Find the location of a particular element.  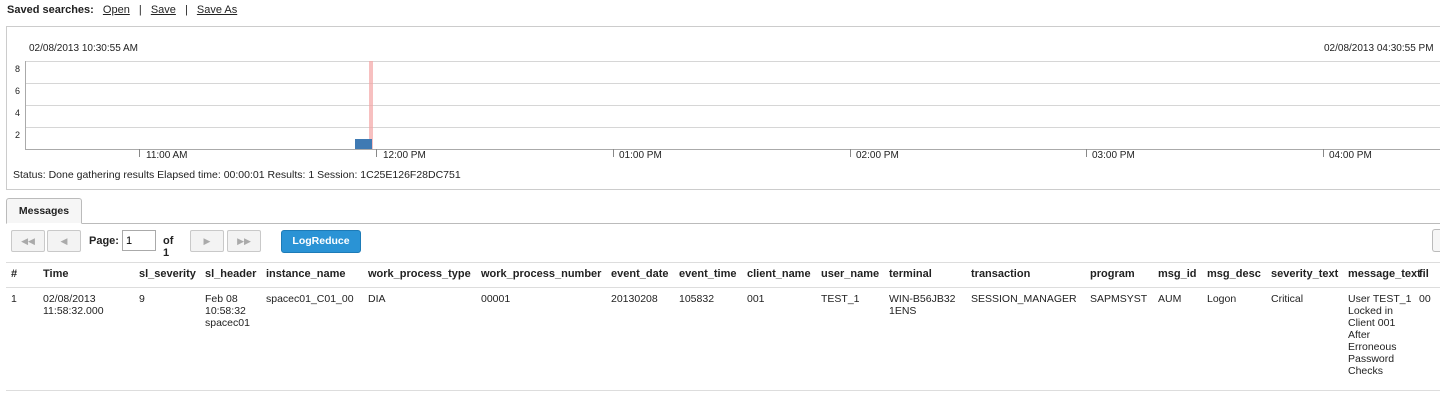

table-cell: spacec01_C01_00 is located at coordinates (310, 299).